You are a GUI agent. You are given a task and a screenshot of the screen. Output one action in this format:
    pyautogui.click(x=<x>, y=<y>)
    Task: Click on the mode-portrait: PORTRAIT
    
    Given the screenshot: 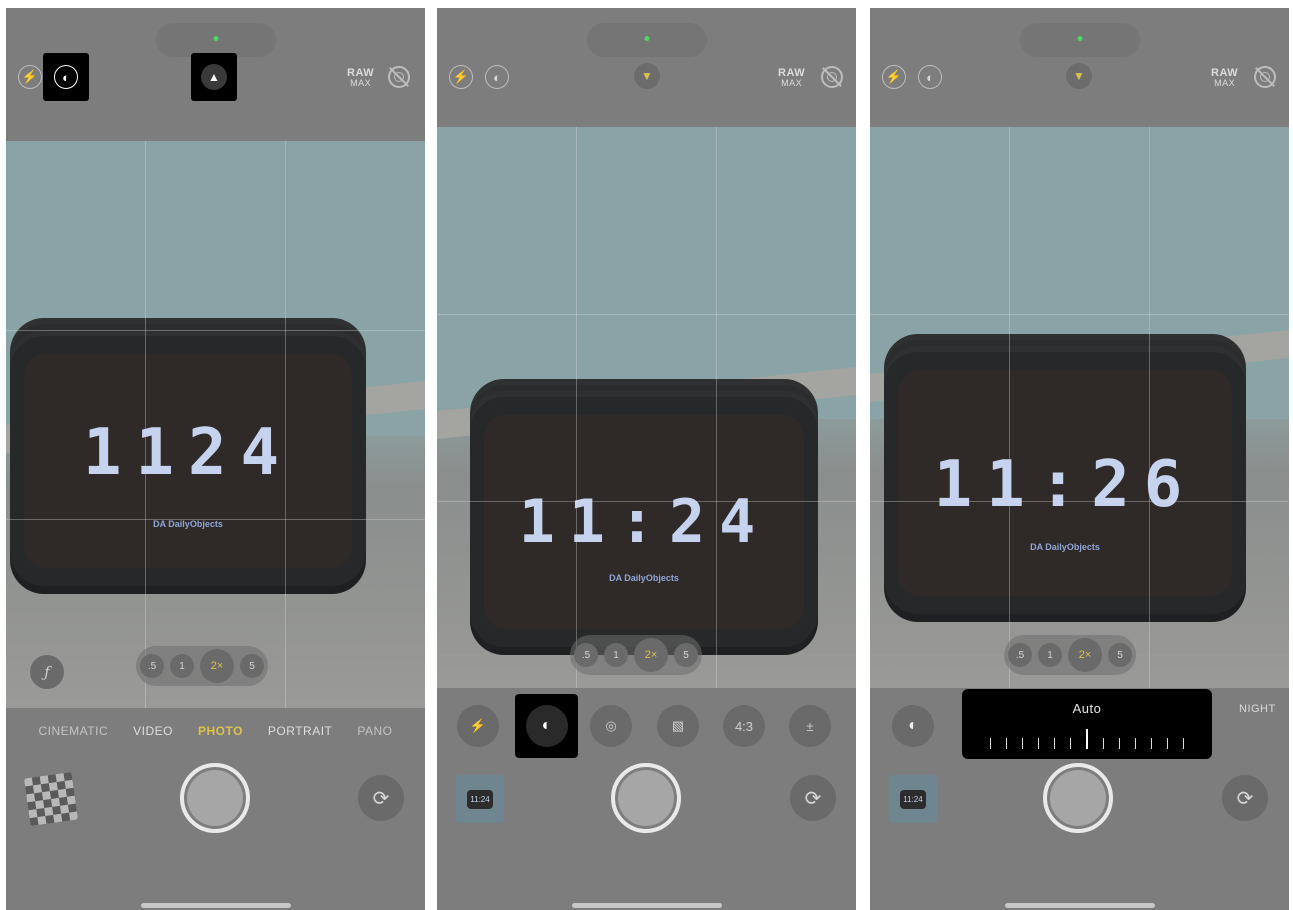 What is the action you would take?
    pyautogui.click(x=300, y=731)
    